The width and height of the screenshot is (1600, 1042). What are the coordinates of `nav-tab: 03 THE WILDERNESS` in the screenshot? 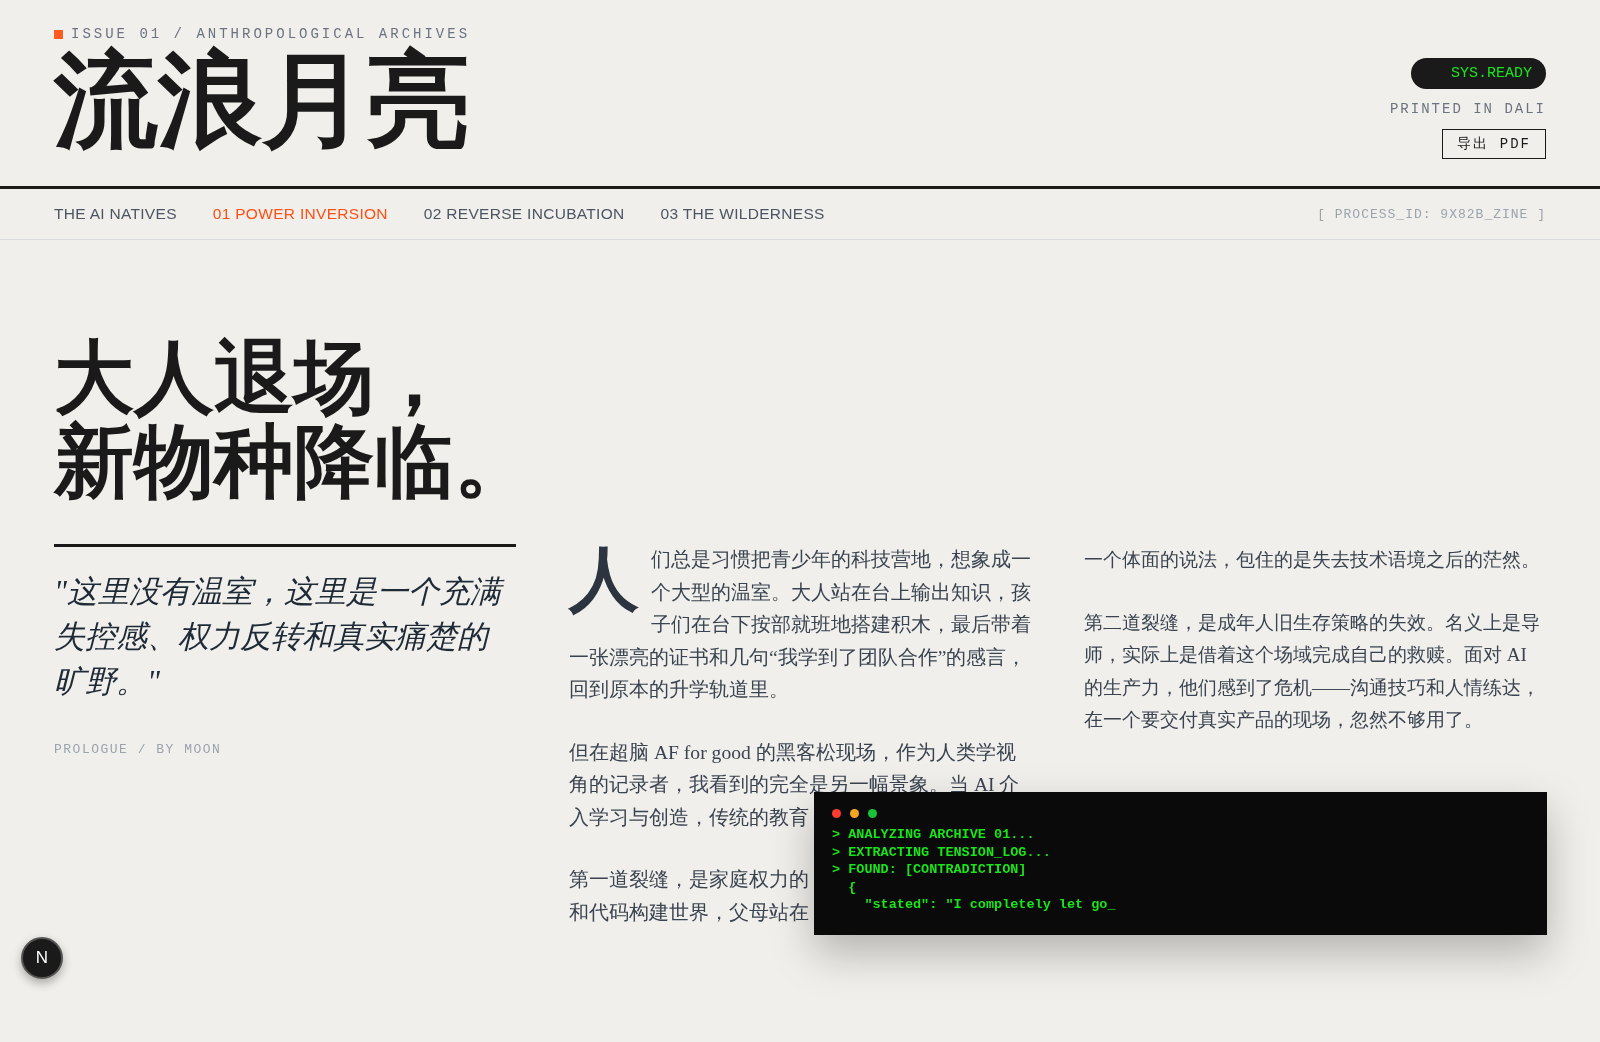 It's located at (742, 214).